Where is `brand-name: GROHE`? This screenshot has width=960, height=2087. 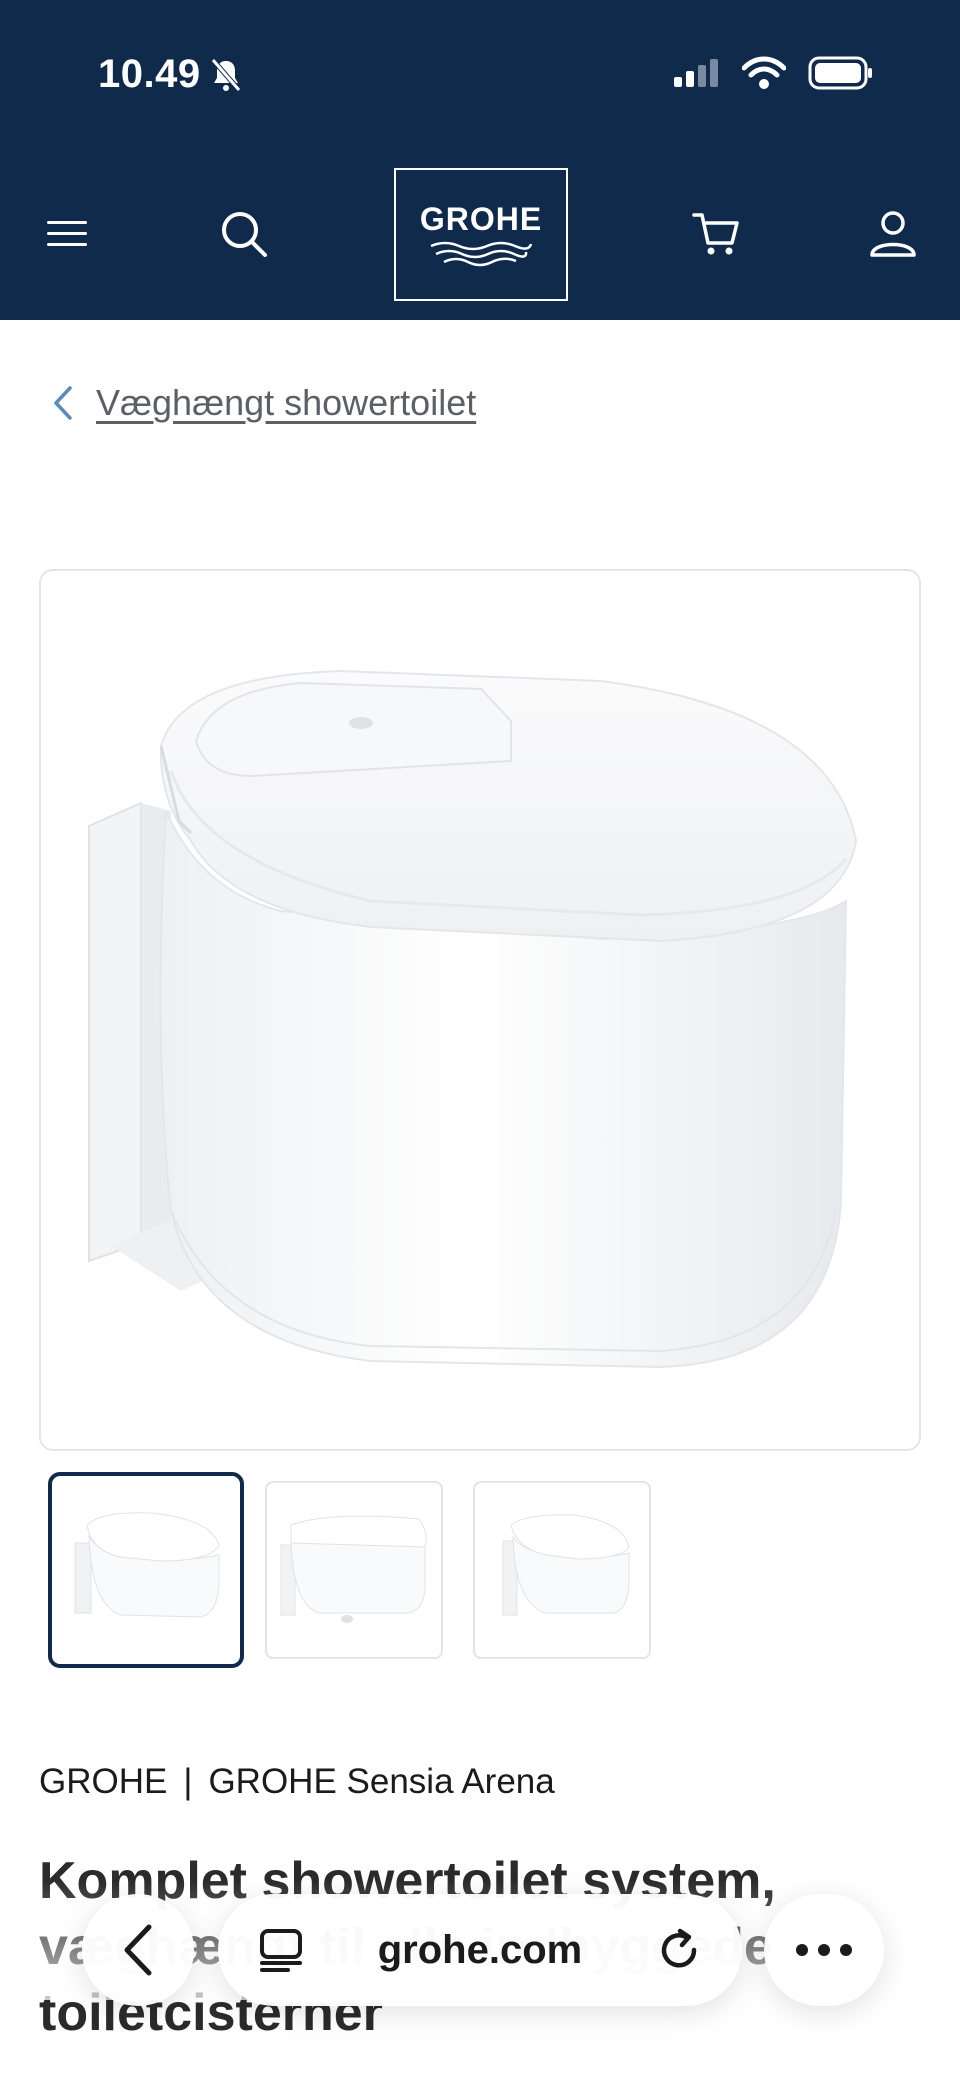 brand-name: GROHE is located at coordinates (103, 1781).